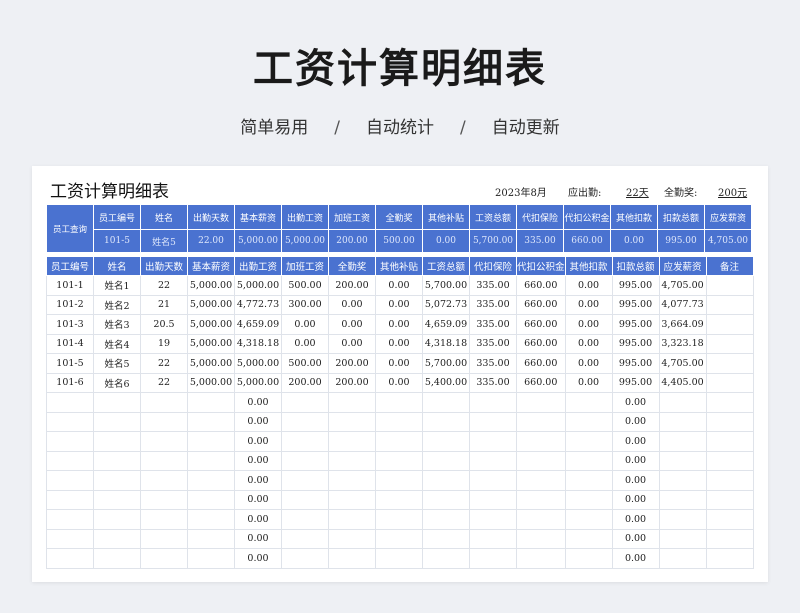 This screenshot has height=613, width=800. I want to click on column-header: 姓名, so click(117, 266).